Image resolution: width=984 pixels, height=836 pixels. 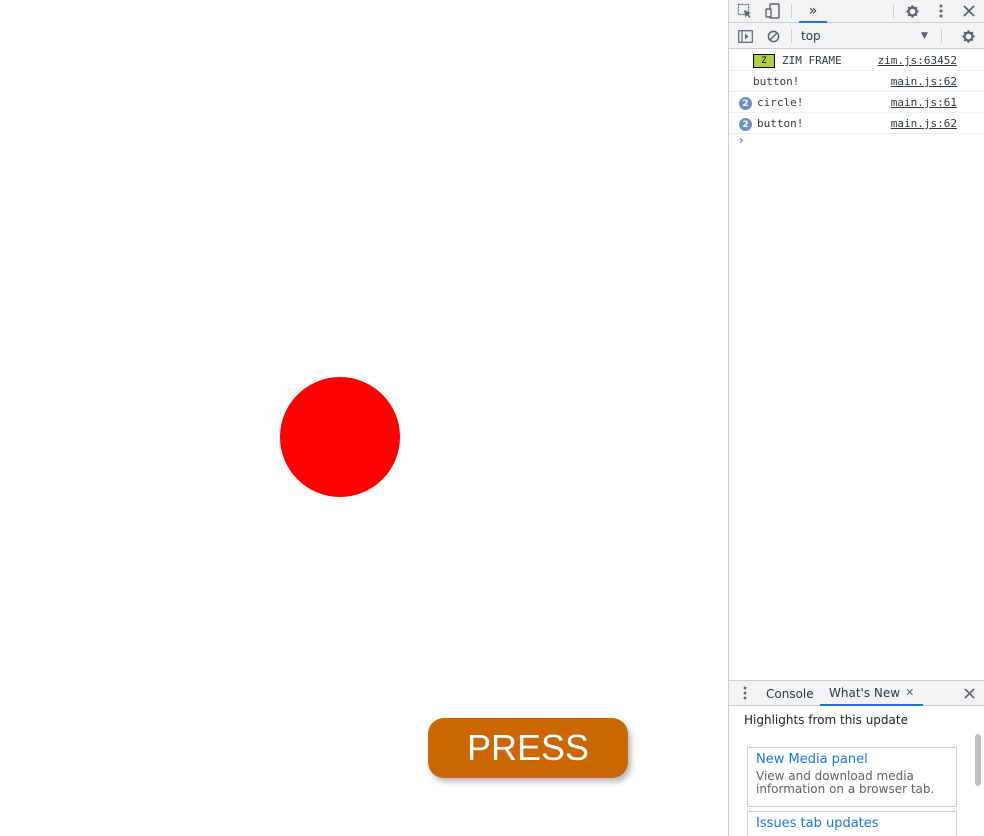 What do you see at coordinates (764, 61) in the screenshot?
I see `zim-badge: Z` at bounding box center [764, 61].